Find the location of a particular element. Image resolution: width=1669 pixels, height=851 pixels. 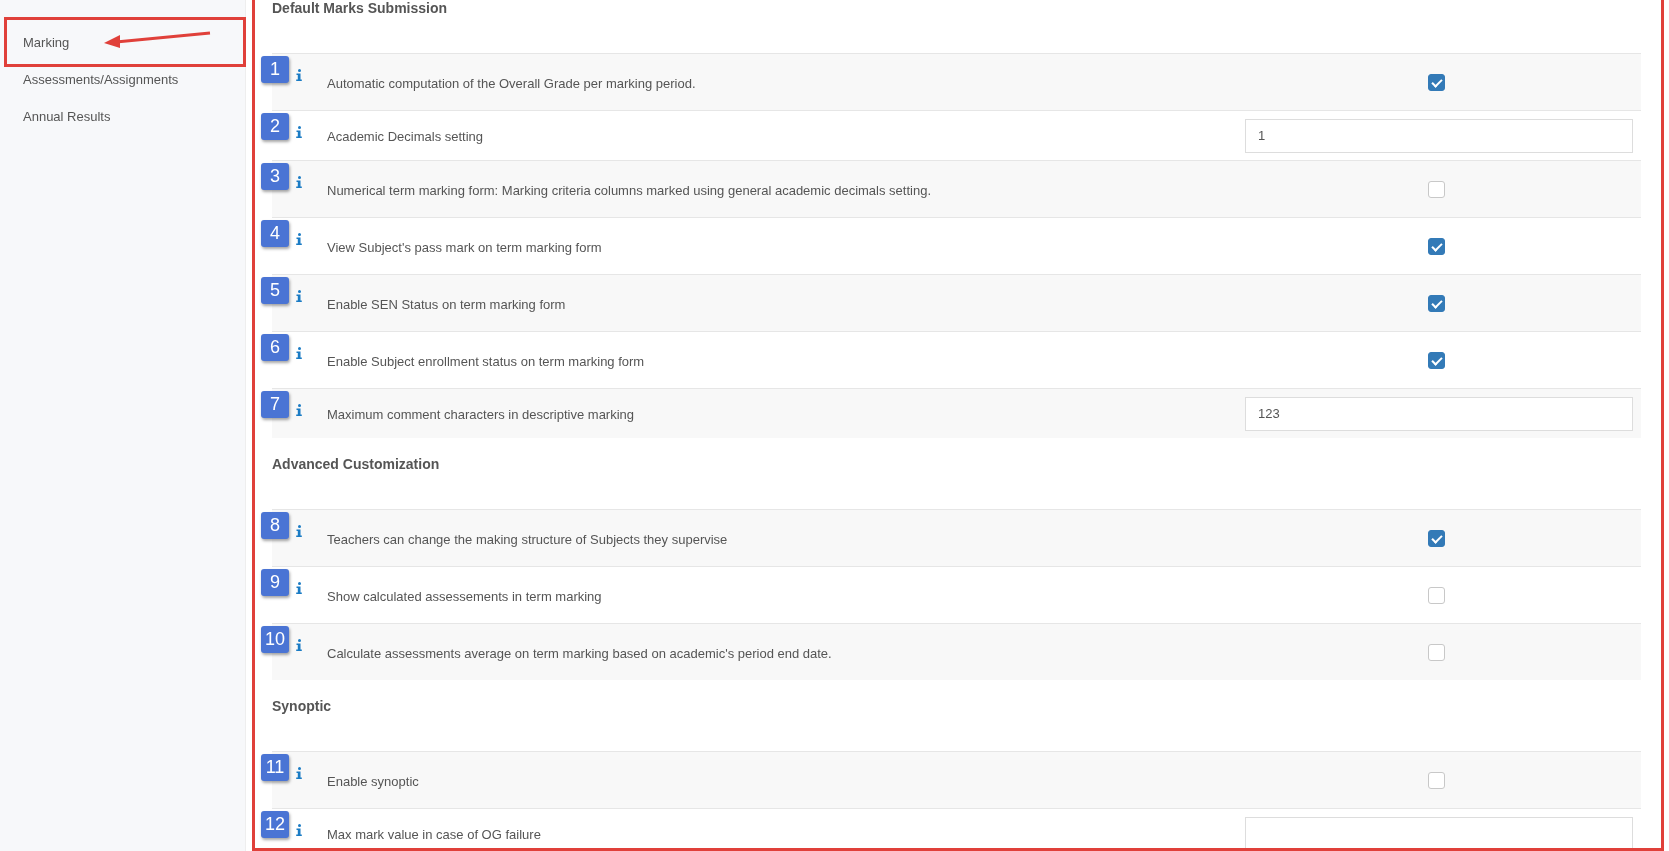

number-badge: 12 is located at coordinates (275, 824).